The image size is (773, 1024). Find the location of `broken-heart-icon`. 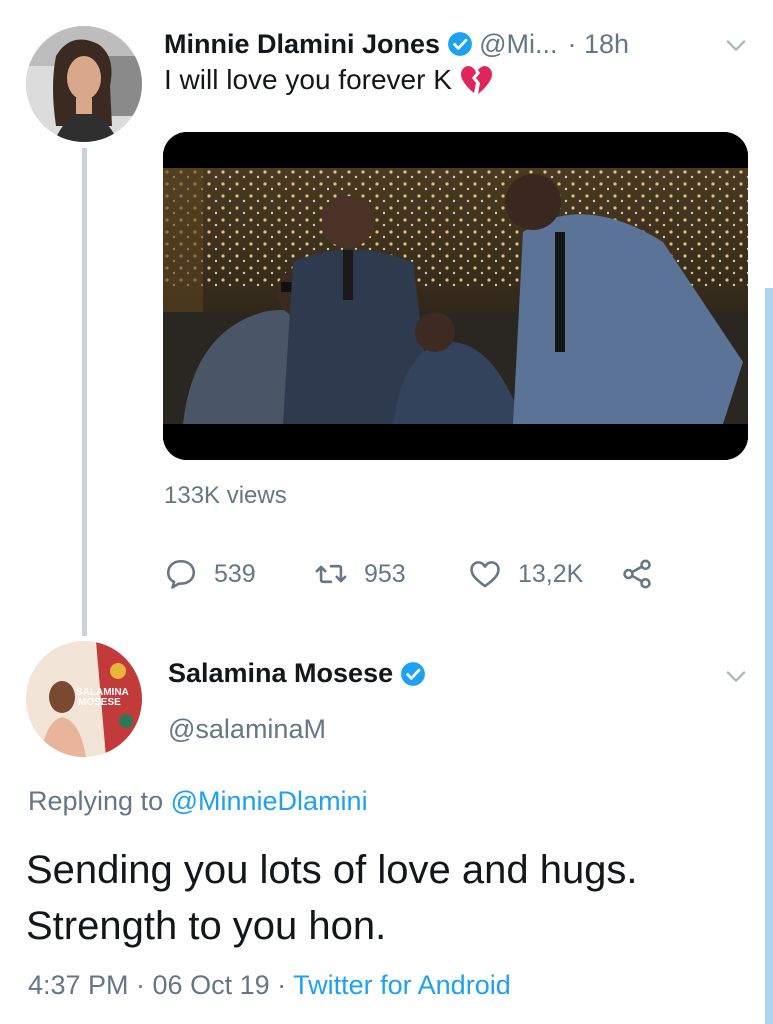

broken-heart-icon is located at coordinates (476, 80).